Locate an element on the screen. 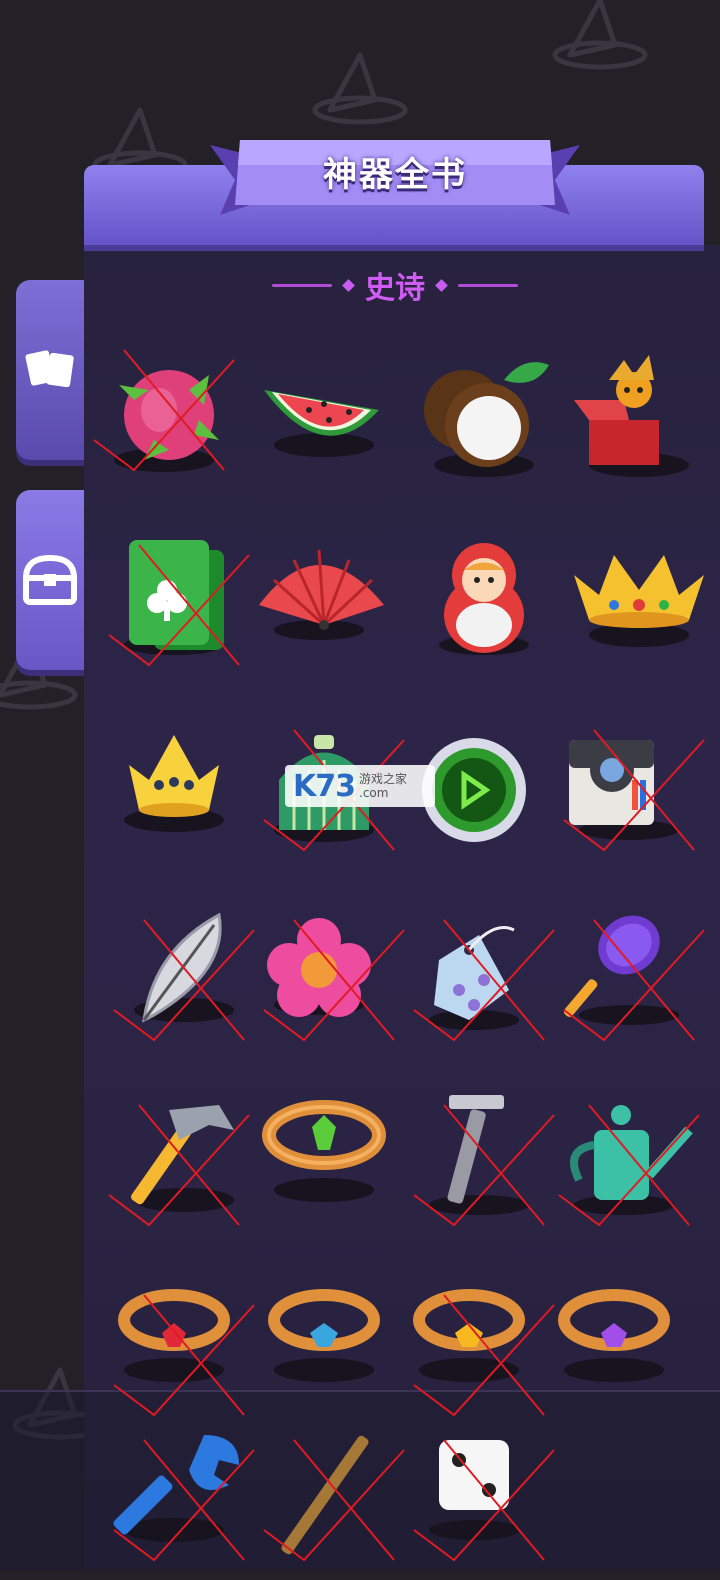  dragon-fruit-icon is located at coordinates (166, 421).